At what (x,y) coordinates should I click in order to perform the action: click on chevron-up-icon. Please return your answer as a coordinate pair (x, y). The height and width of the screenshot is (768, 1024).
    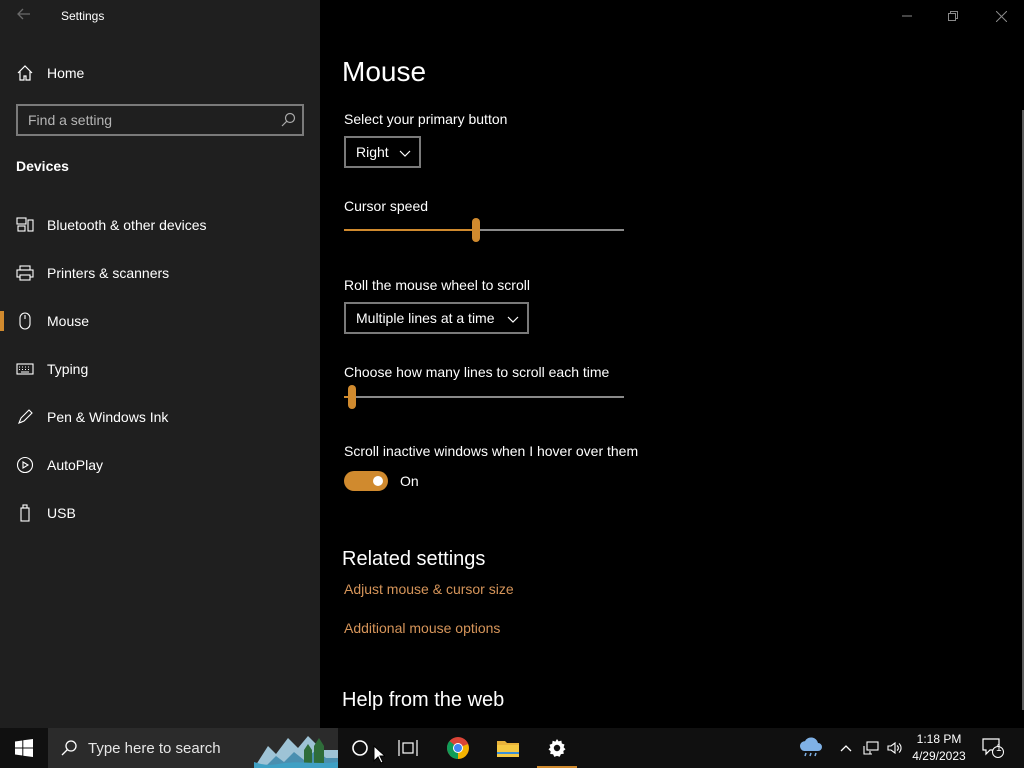
    Looking at the image, I should click on (846, 748).